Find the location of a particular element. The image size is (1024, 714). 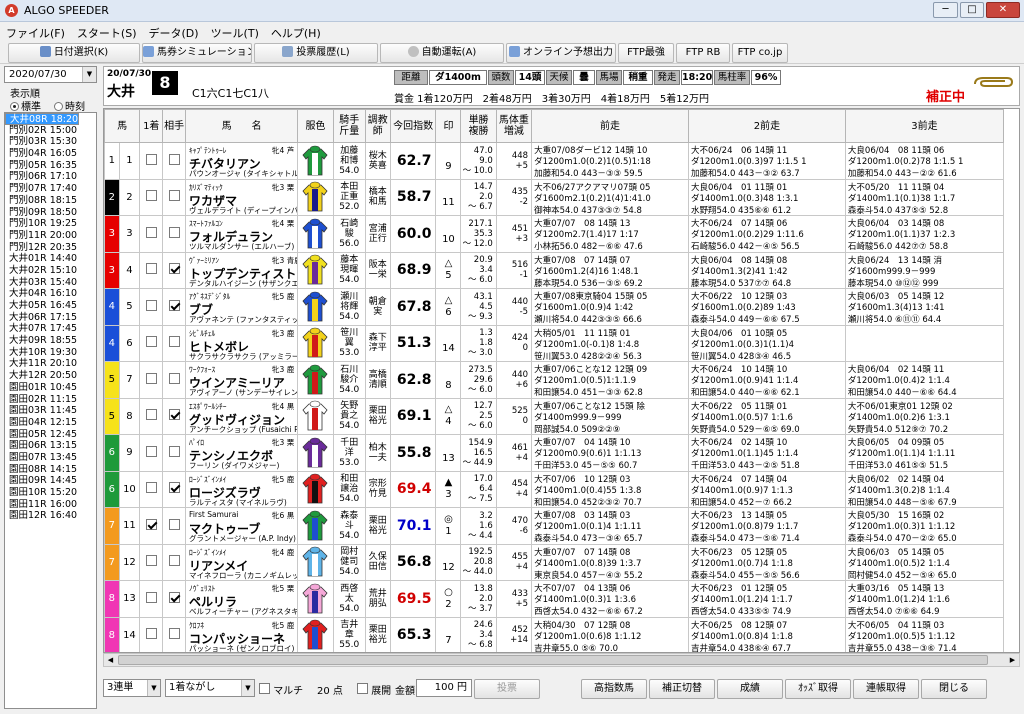

close-window-button: 閉じる is located at coordinates (954, 689).